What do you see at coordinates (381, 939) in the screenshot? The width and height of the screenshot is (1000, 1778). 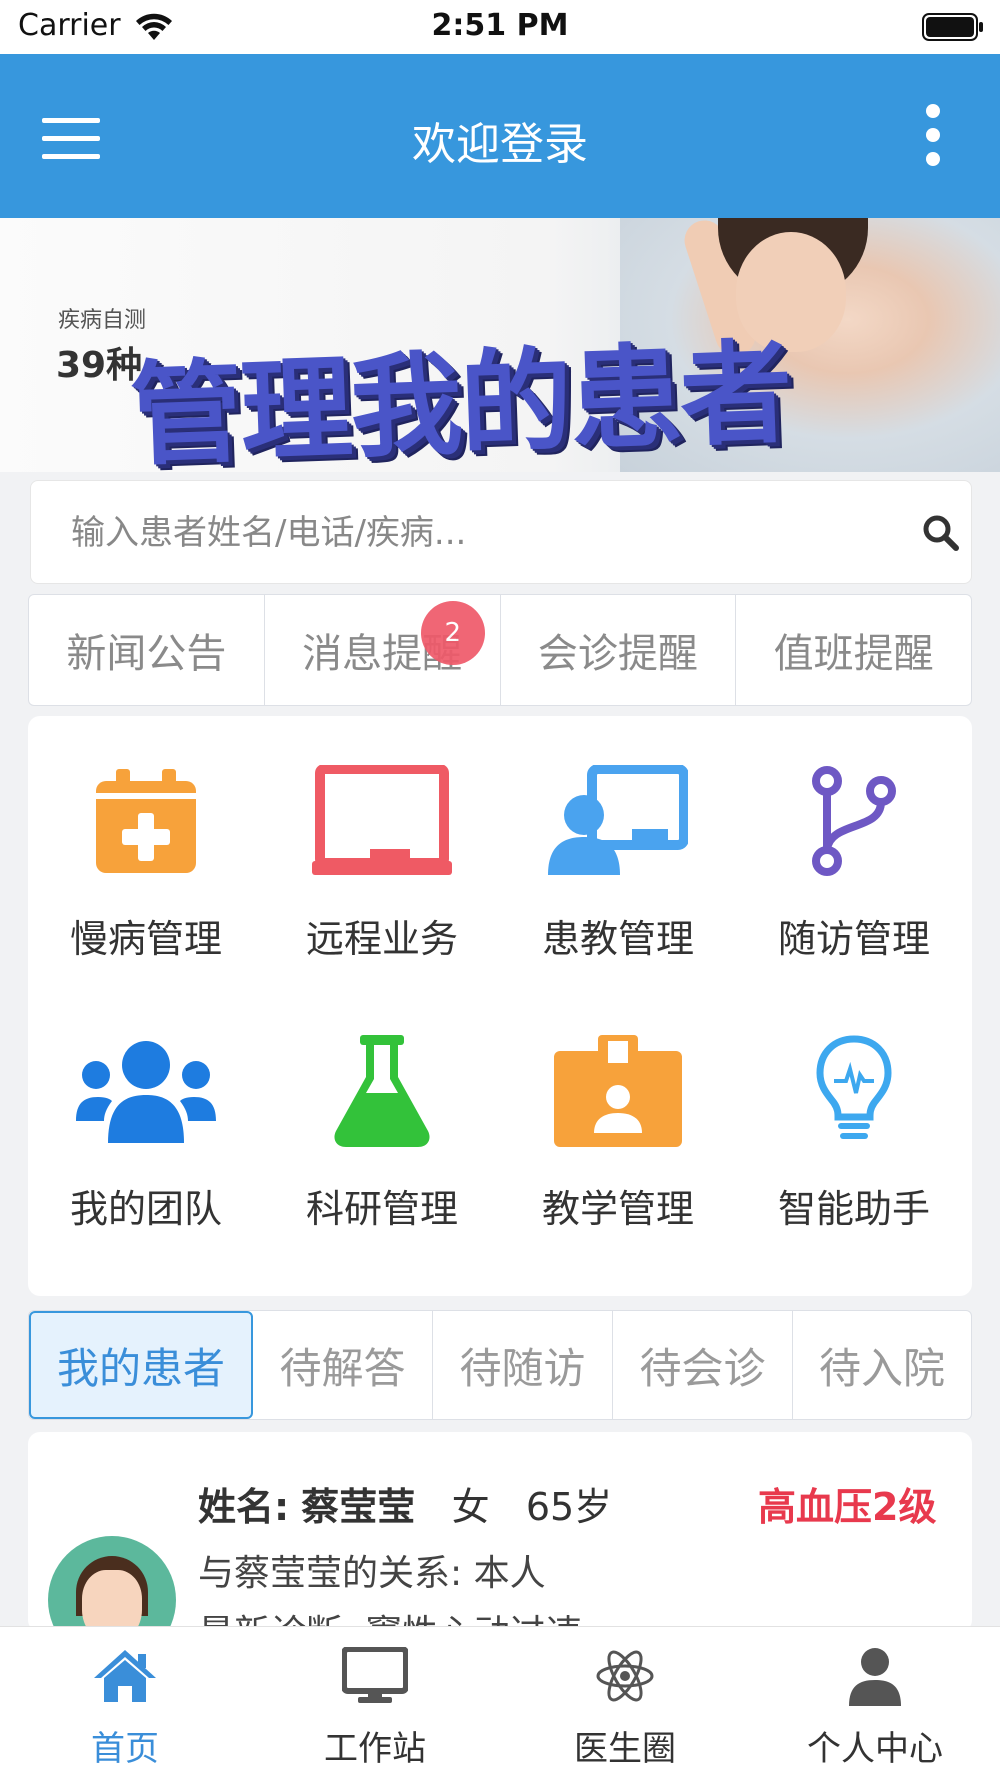 I see `feature-label: 远程业务` at bounding box center [381, 939].